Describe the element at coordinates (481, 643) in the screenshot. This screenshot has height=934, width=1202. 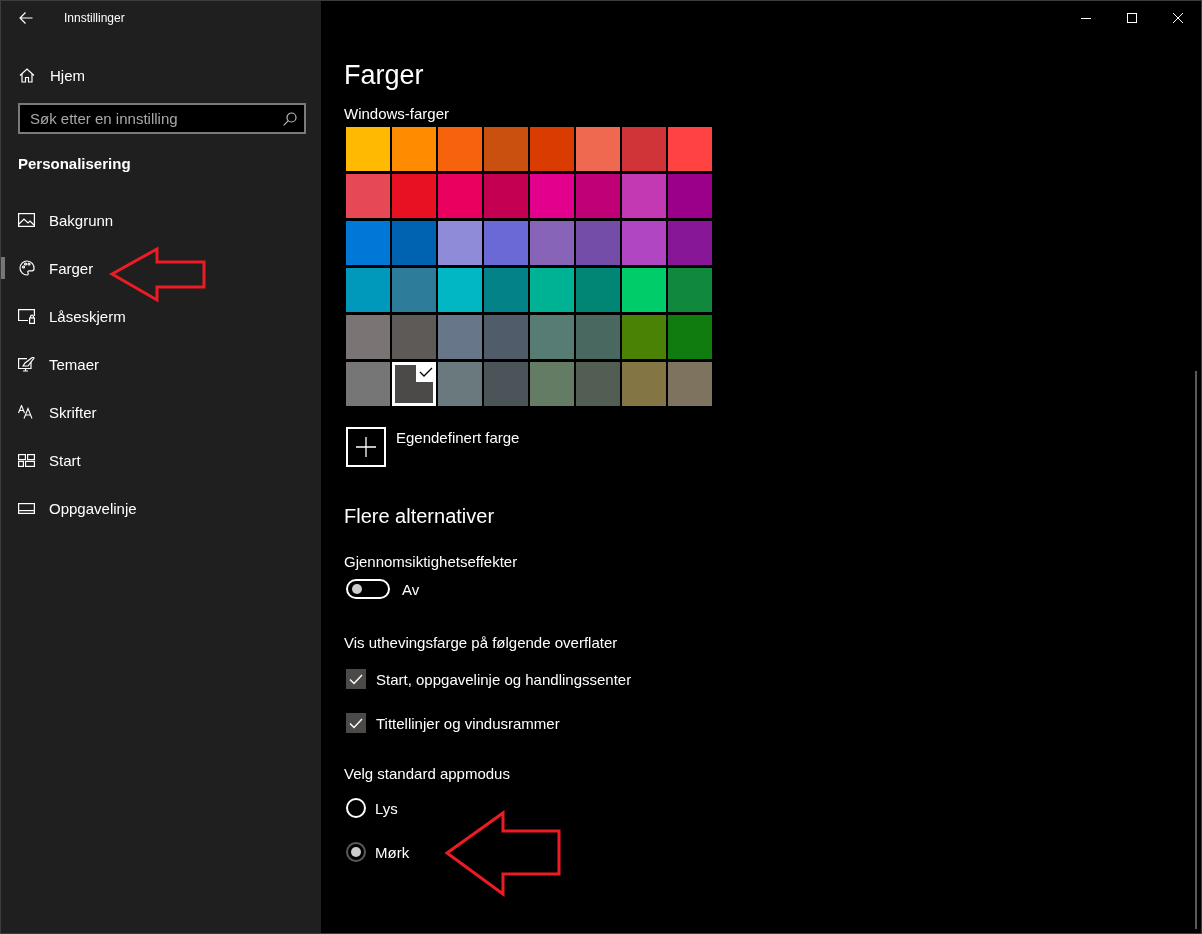
I see `setting-label: Vis uthevingsfarge på følgende overflater` at that location.